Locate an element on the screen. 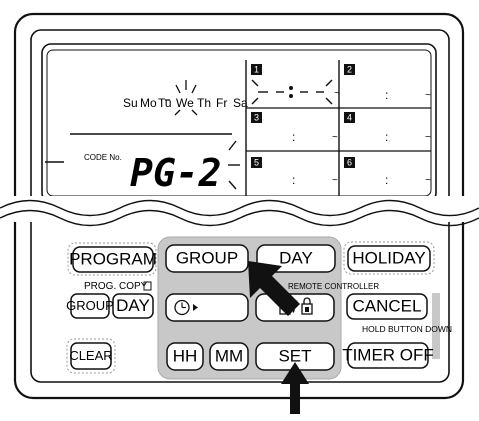 The height and width of the screenshot is (421, 479). group-label: GROUP is located at coordinates (207, 257).